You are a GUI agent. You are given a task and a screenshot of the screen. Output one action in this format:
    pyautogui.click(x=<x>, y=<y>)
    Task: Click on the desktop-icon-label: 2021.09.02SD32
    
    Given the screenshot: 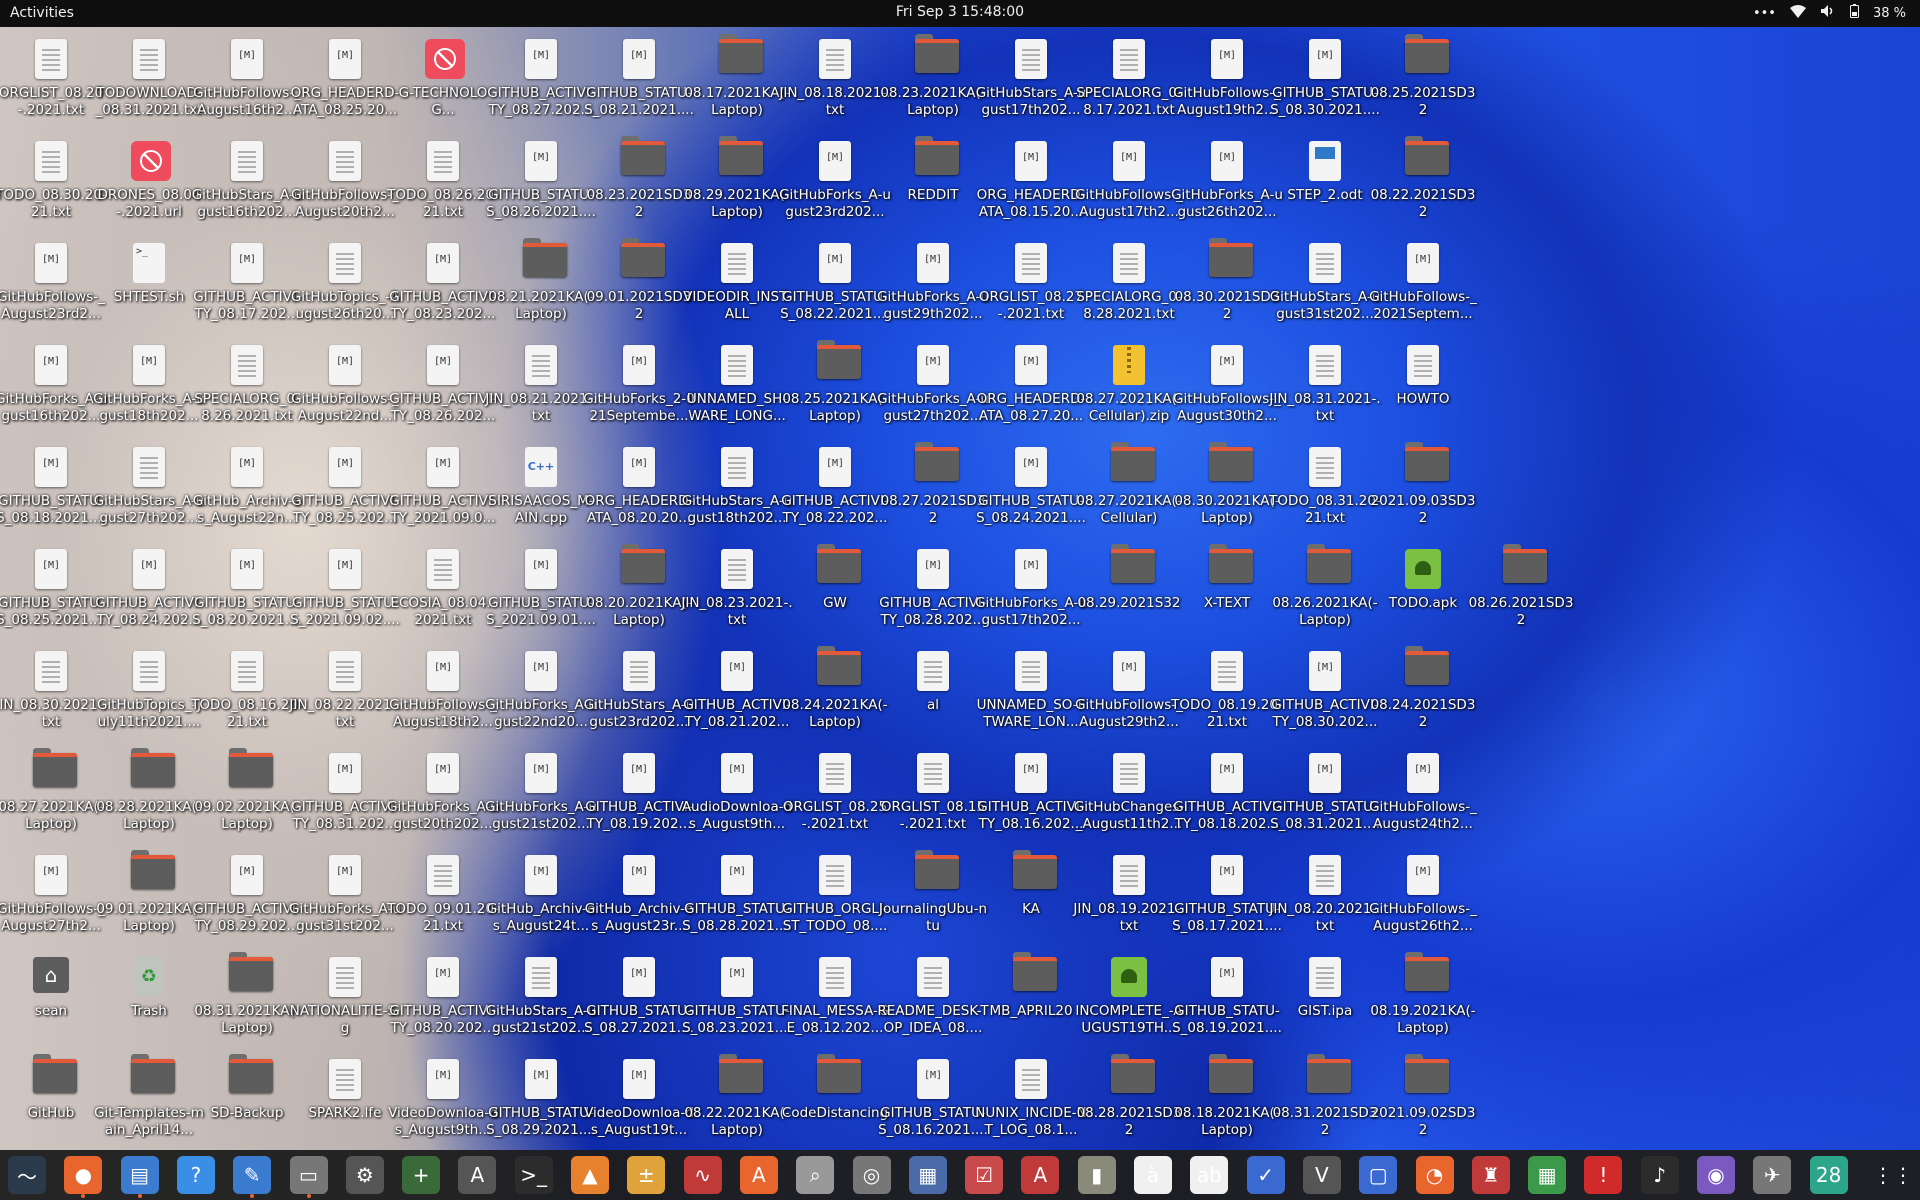 What is the action you would take?
    pyautogui.click(x=1423, y=1121)
    